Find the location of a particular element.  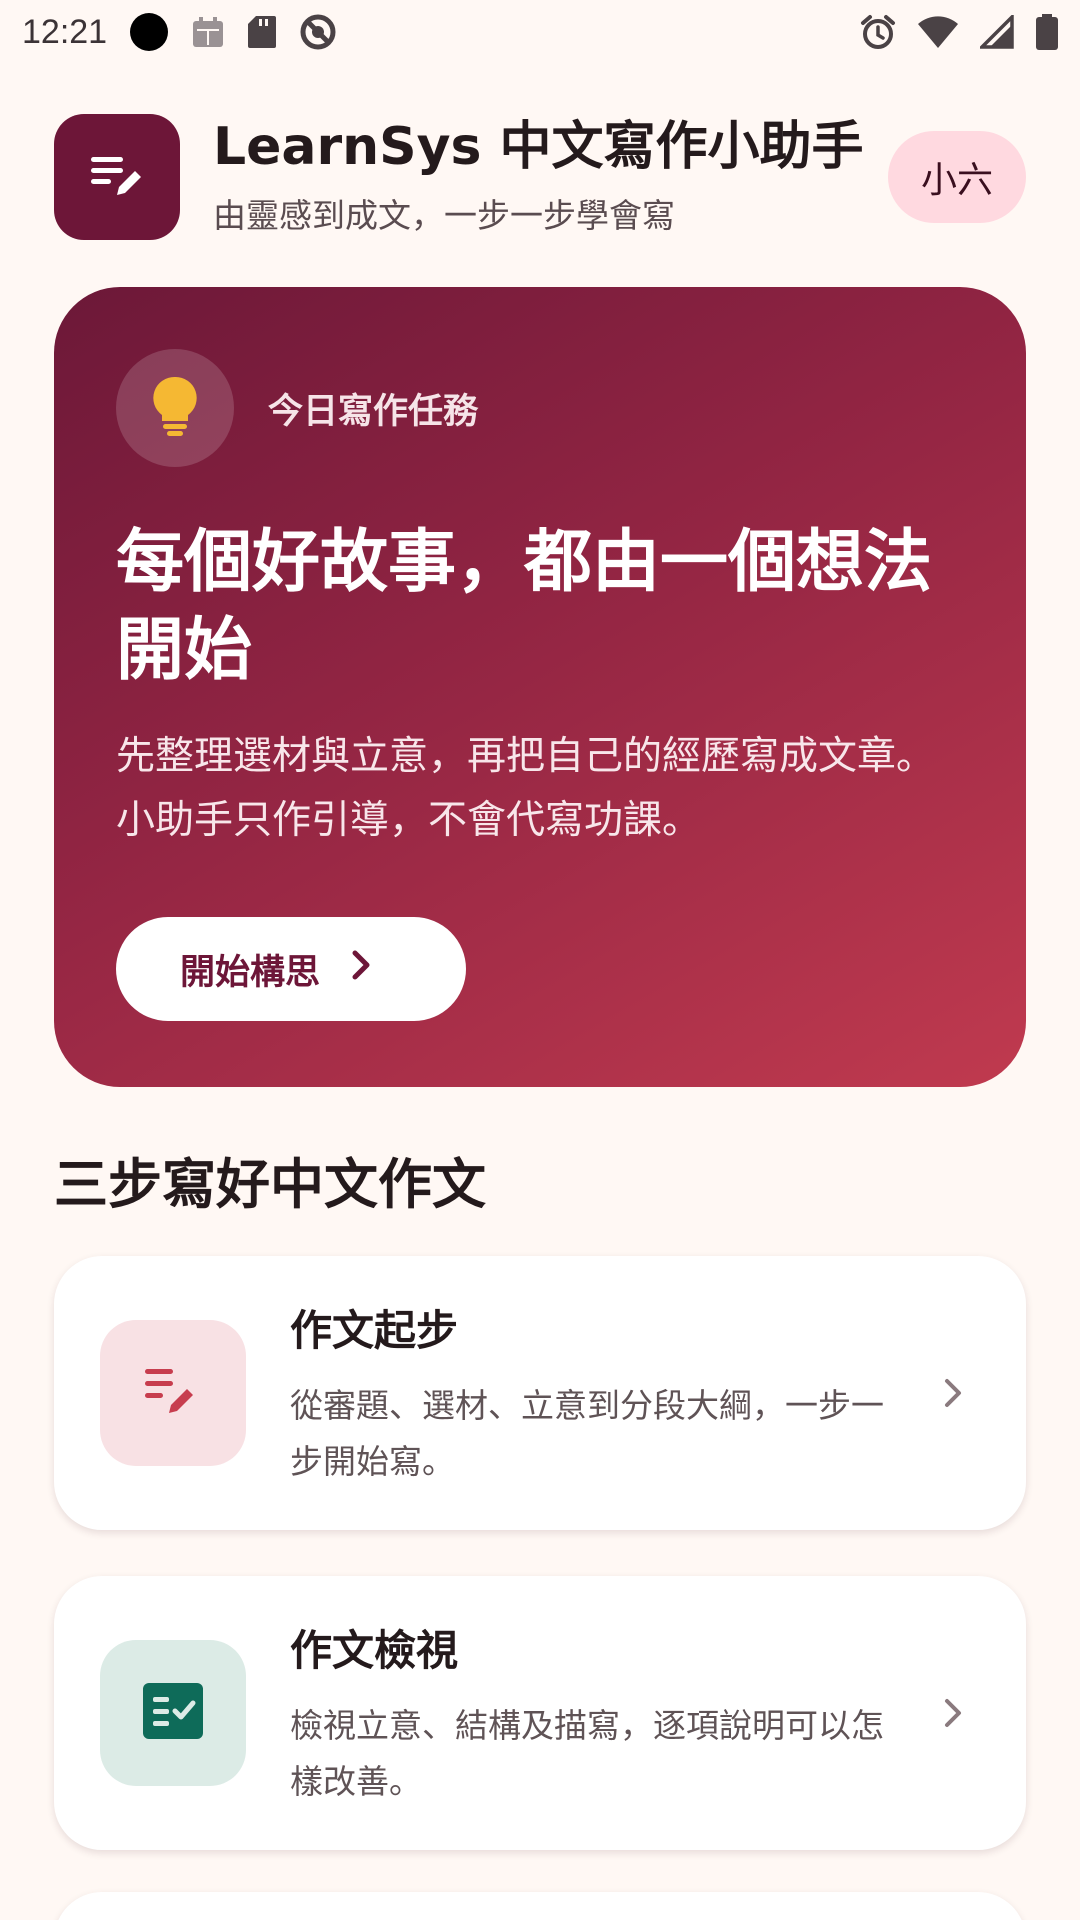

status-left: 12:21 is located at coordinates (179, 32).